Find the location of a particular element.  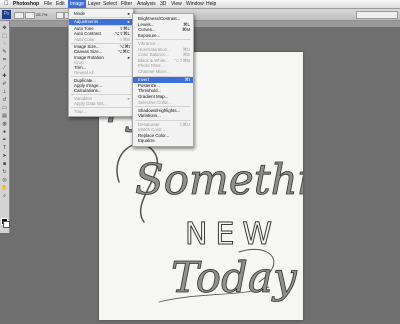

artwork-line-3: NEW is located at coordinates (232, 234).